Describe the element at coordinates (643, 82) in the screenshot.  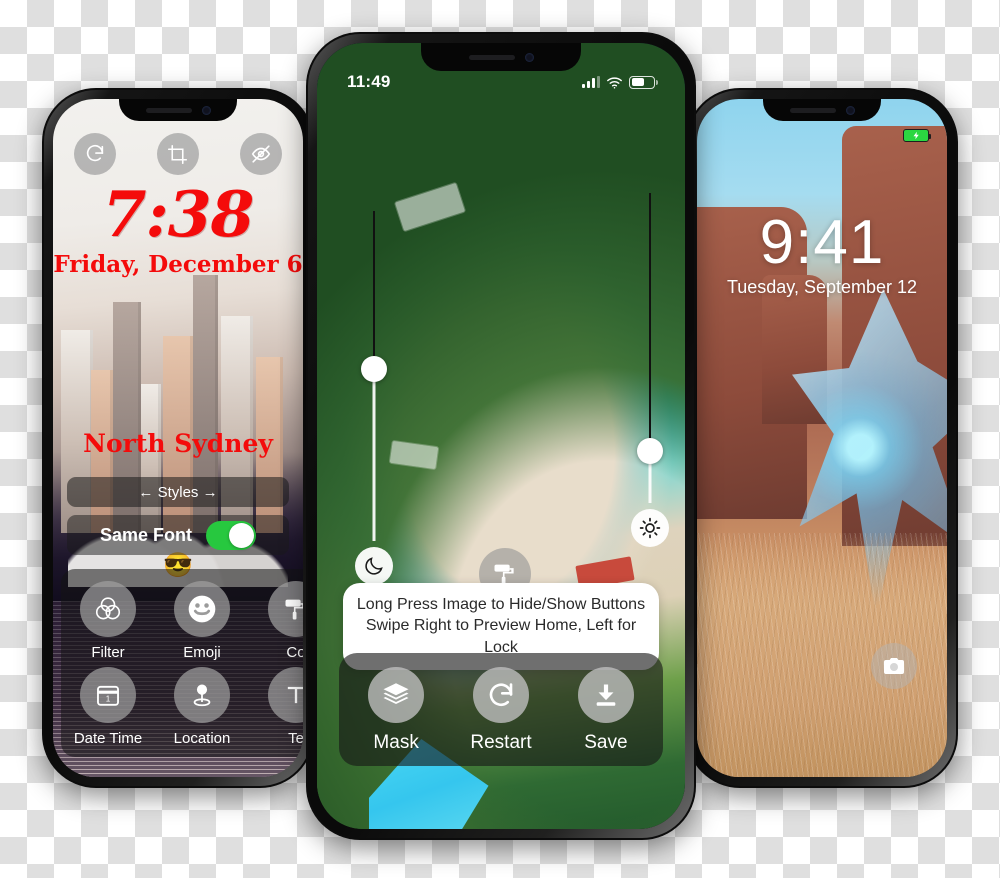
I see `battery-icon` at that location.